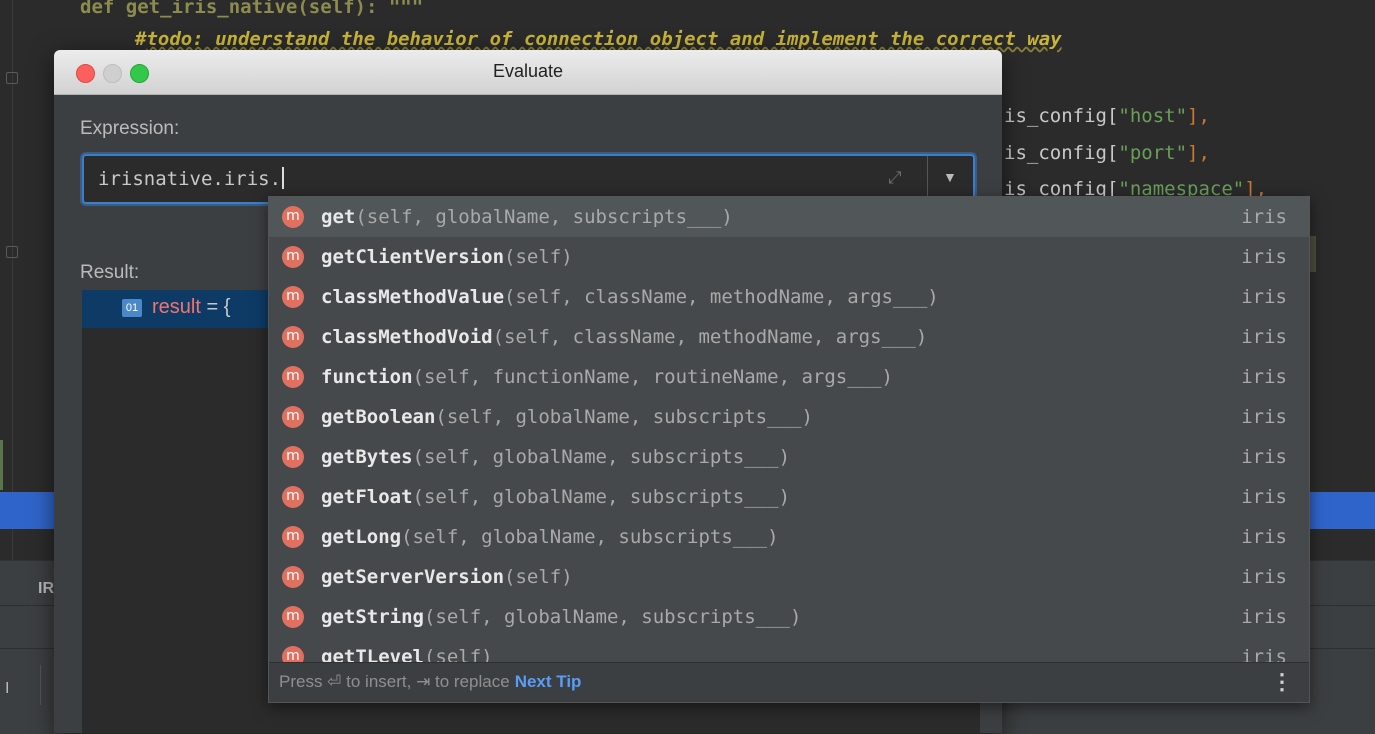 This screenshot has height=734, width=1375. What do you see at coordinates (447, 257) in the screenshot?
I see `completion-name: getClientVersion(self)` at bounding box center [447, 257].